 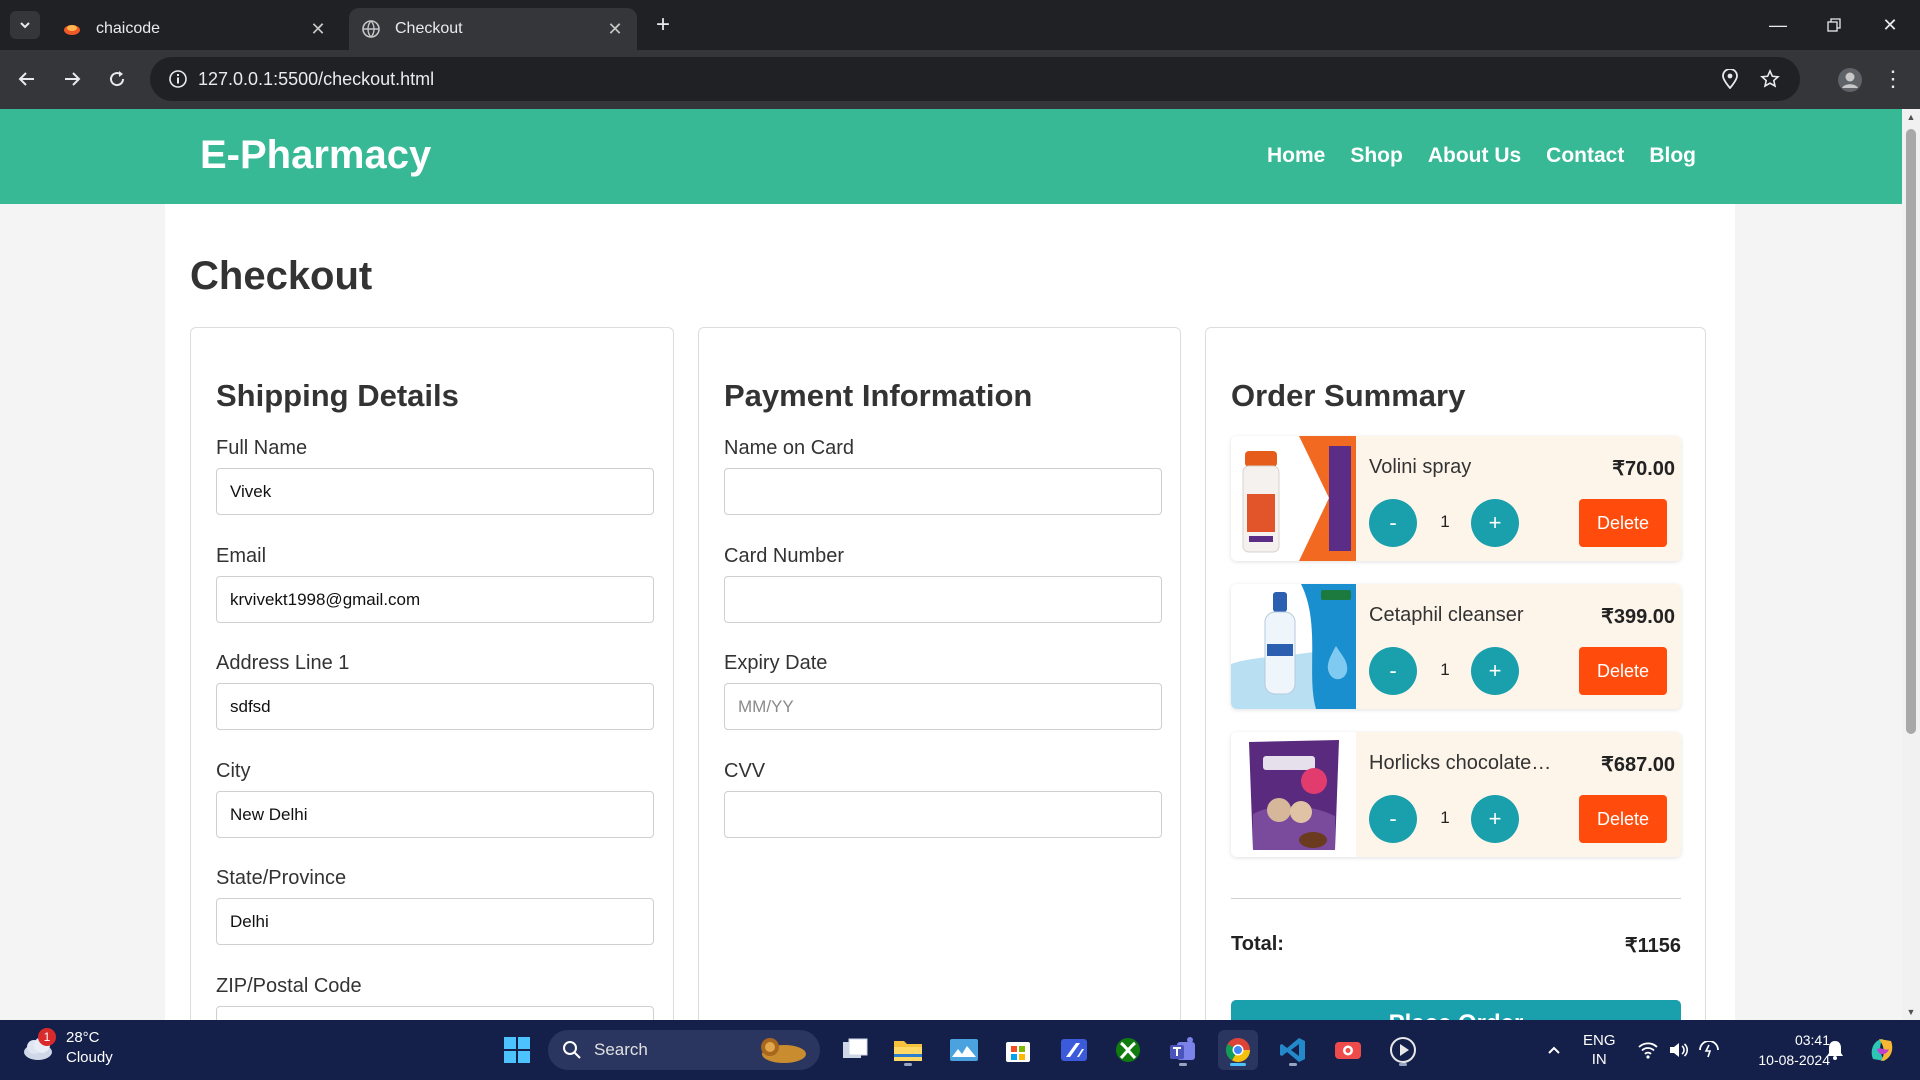 What do you see at coordinates (1238, 1050) in the screenshot?
I see `chrome-icon` at bounding box center [1238, 1050].